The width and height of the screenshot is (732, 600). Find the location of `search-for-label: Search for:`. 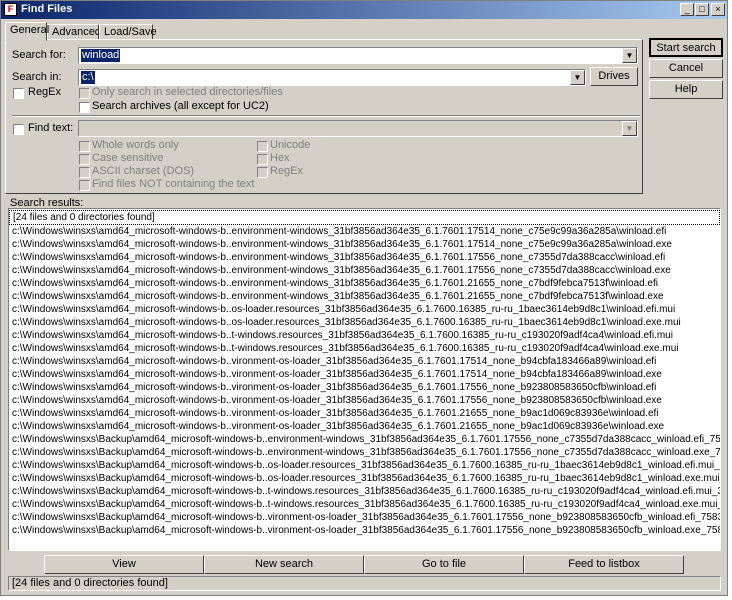

search-for-label: Search for: is located at coordinates (39, 55).